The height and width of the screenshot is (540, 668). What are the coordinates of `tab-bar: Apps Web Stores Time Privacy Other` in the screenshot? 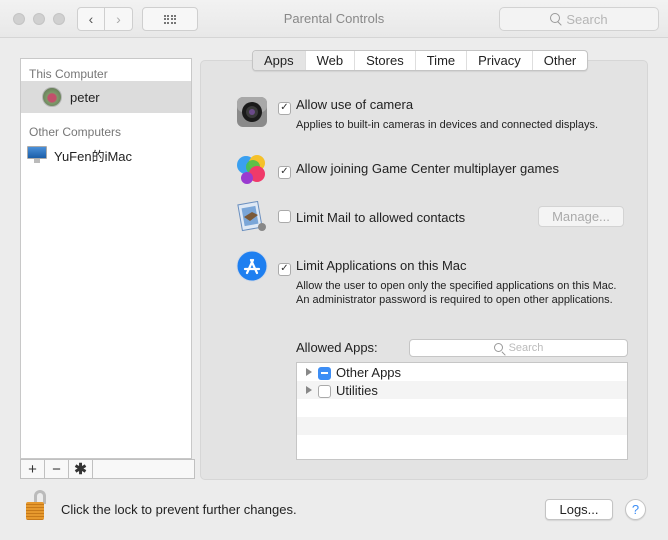 It's located at (420, 60).